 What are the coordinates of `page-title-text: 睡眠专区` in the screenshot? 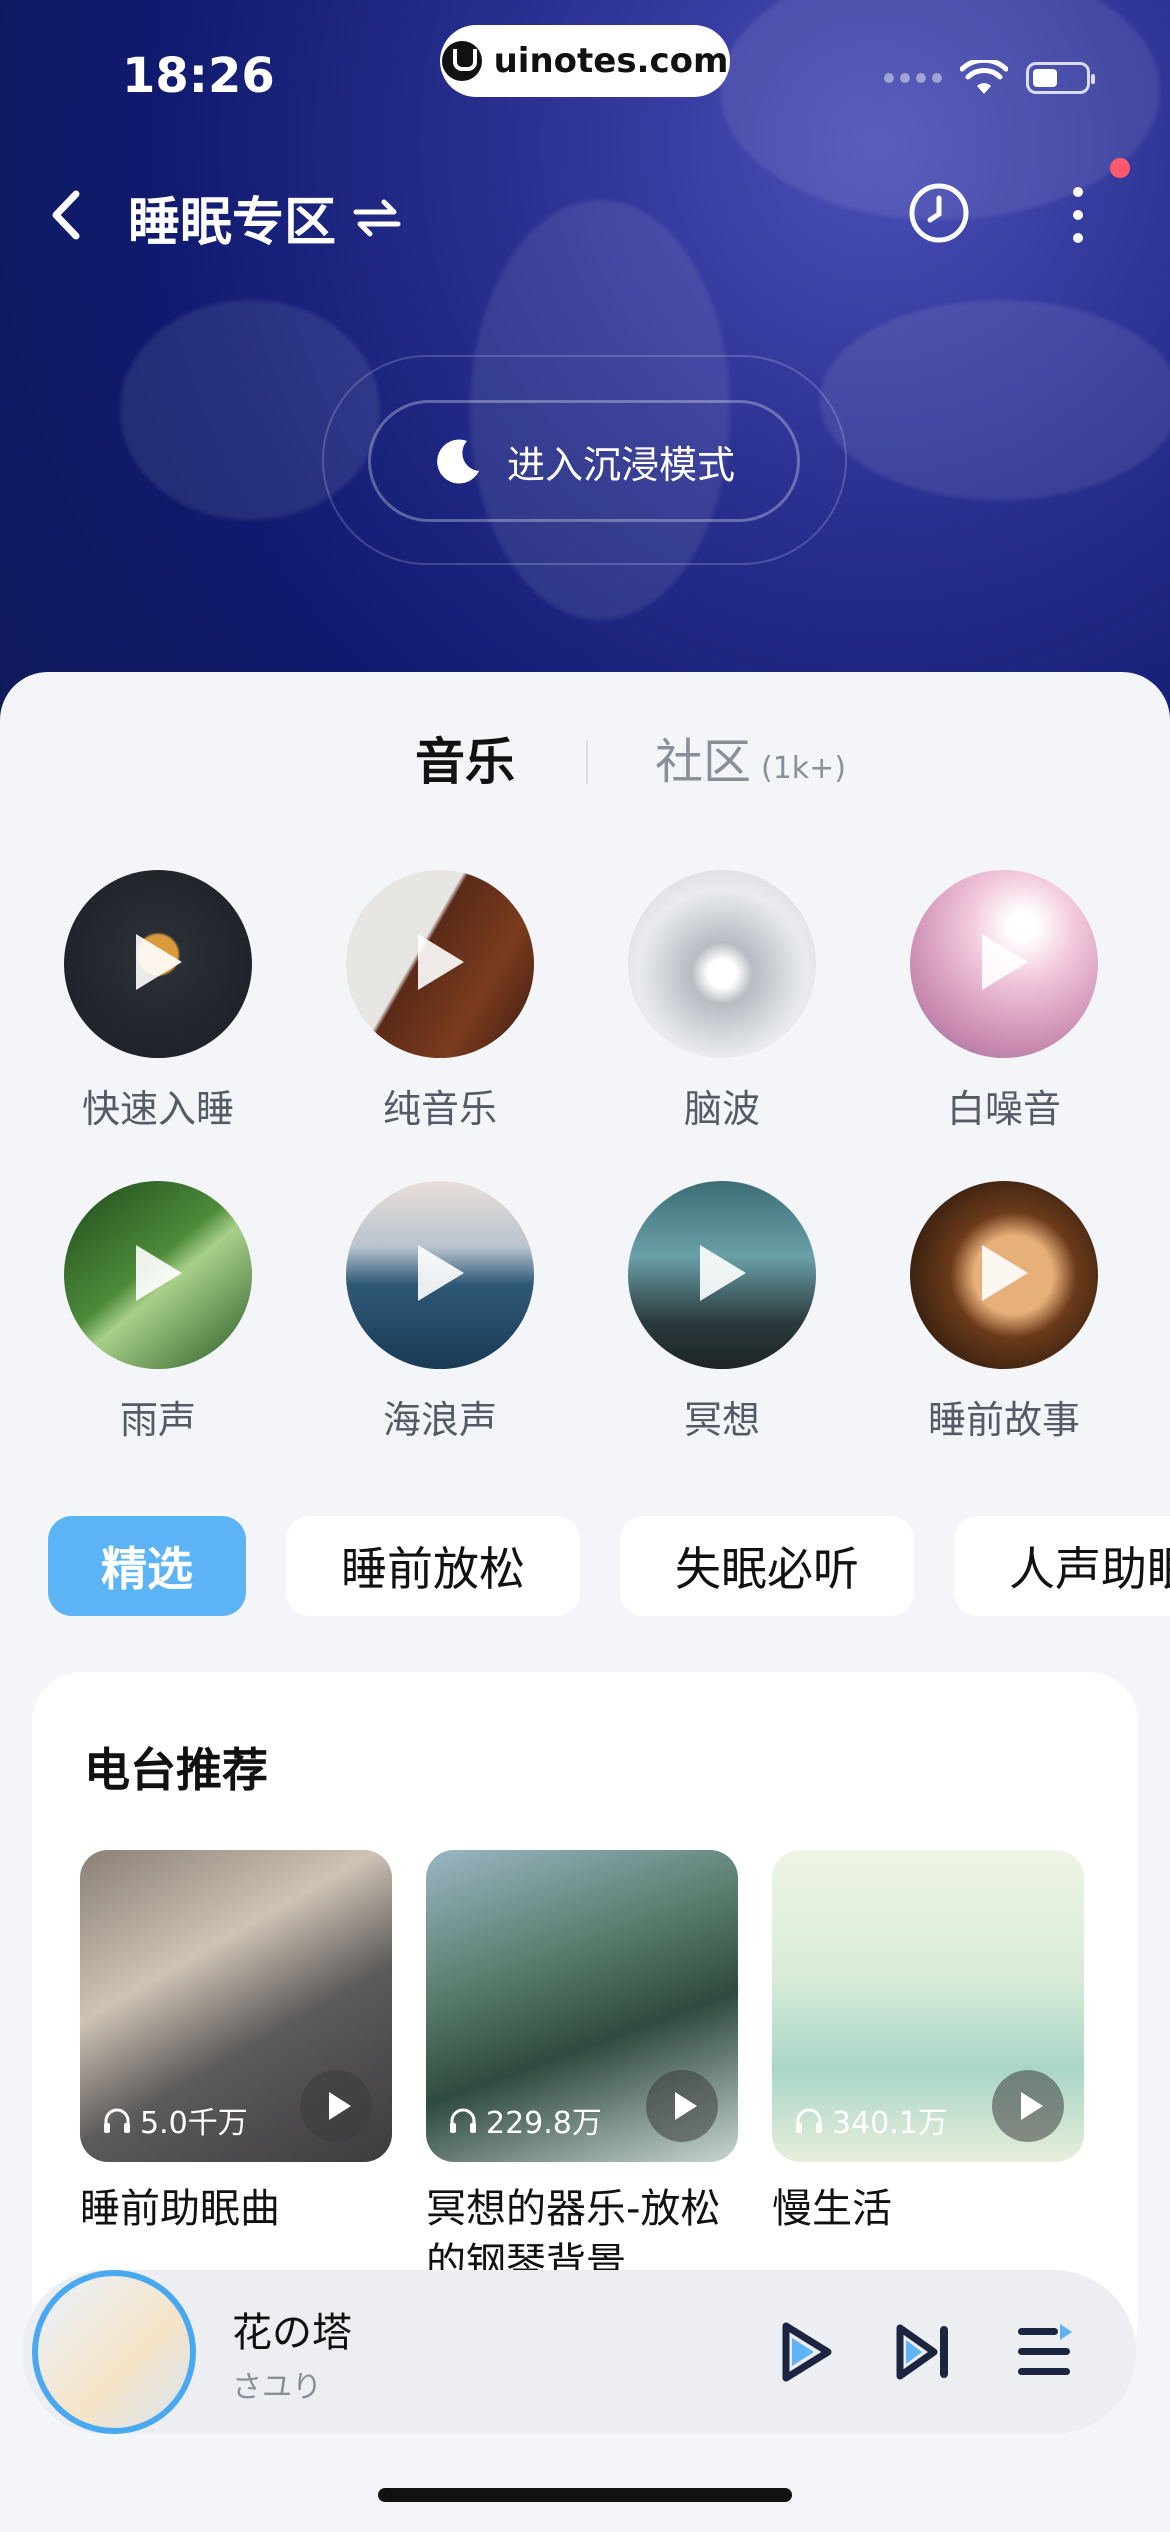 It's located at (232, 223).